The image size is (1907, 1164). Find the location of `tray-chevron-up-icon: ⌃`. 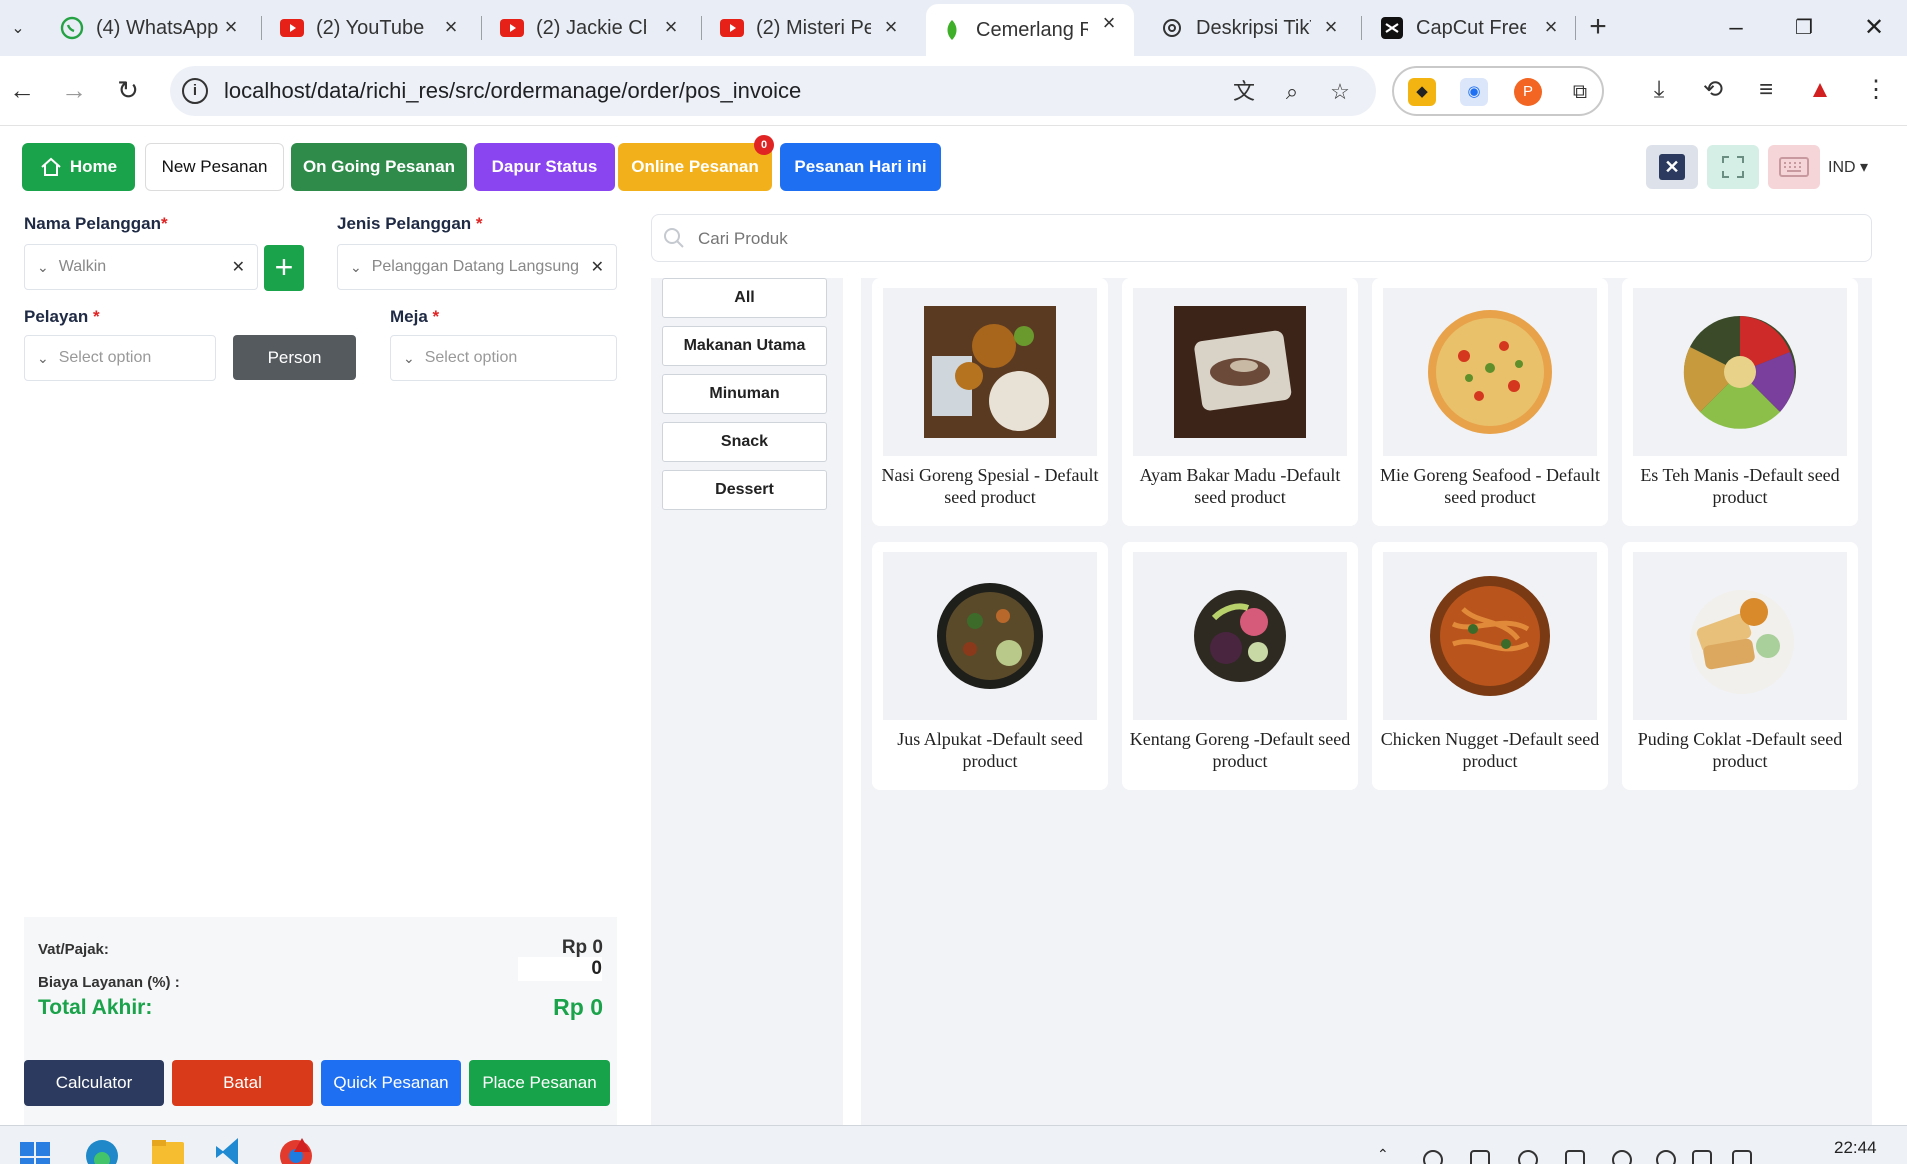

tray-chevron-up-icon: ⌃ is located at coordinates (1387, 1155).